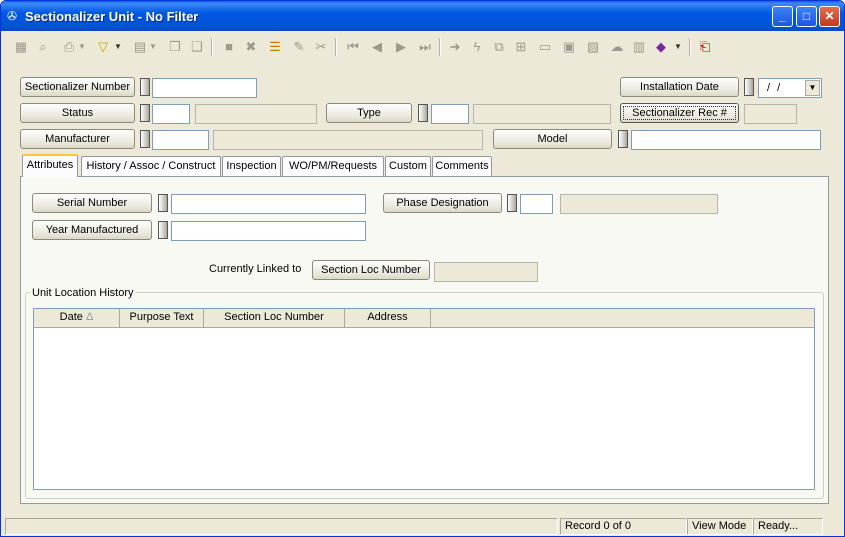 This screenshot has height=537, width=845. I want to click on manufacturer-code-input, so click(180, 140).